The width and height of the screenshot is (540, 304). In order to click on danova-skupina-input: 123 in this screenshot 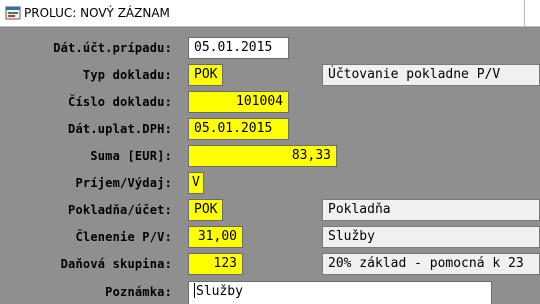, I will do `click(215, 264)`.